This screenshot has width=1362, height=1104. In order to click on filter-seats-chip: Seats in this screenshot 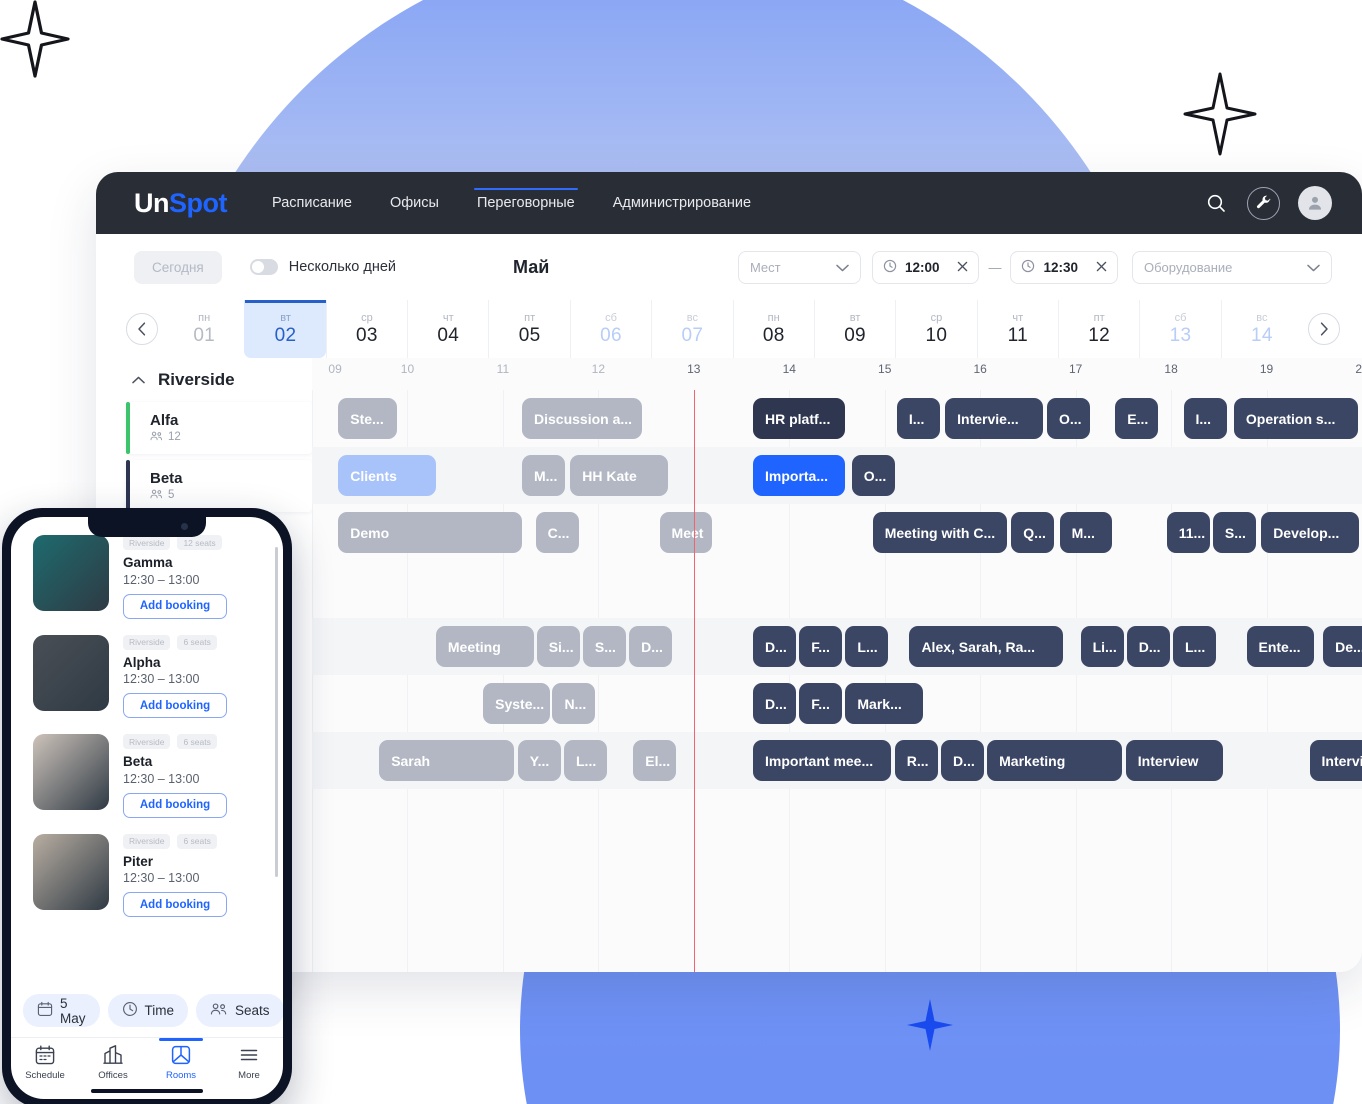, I will do `click(239, 1010)`.